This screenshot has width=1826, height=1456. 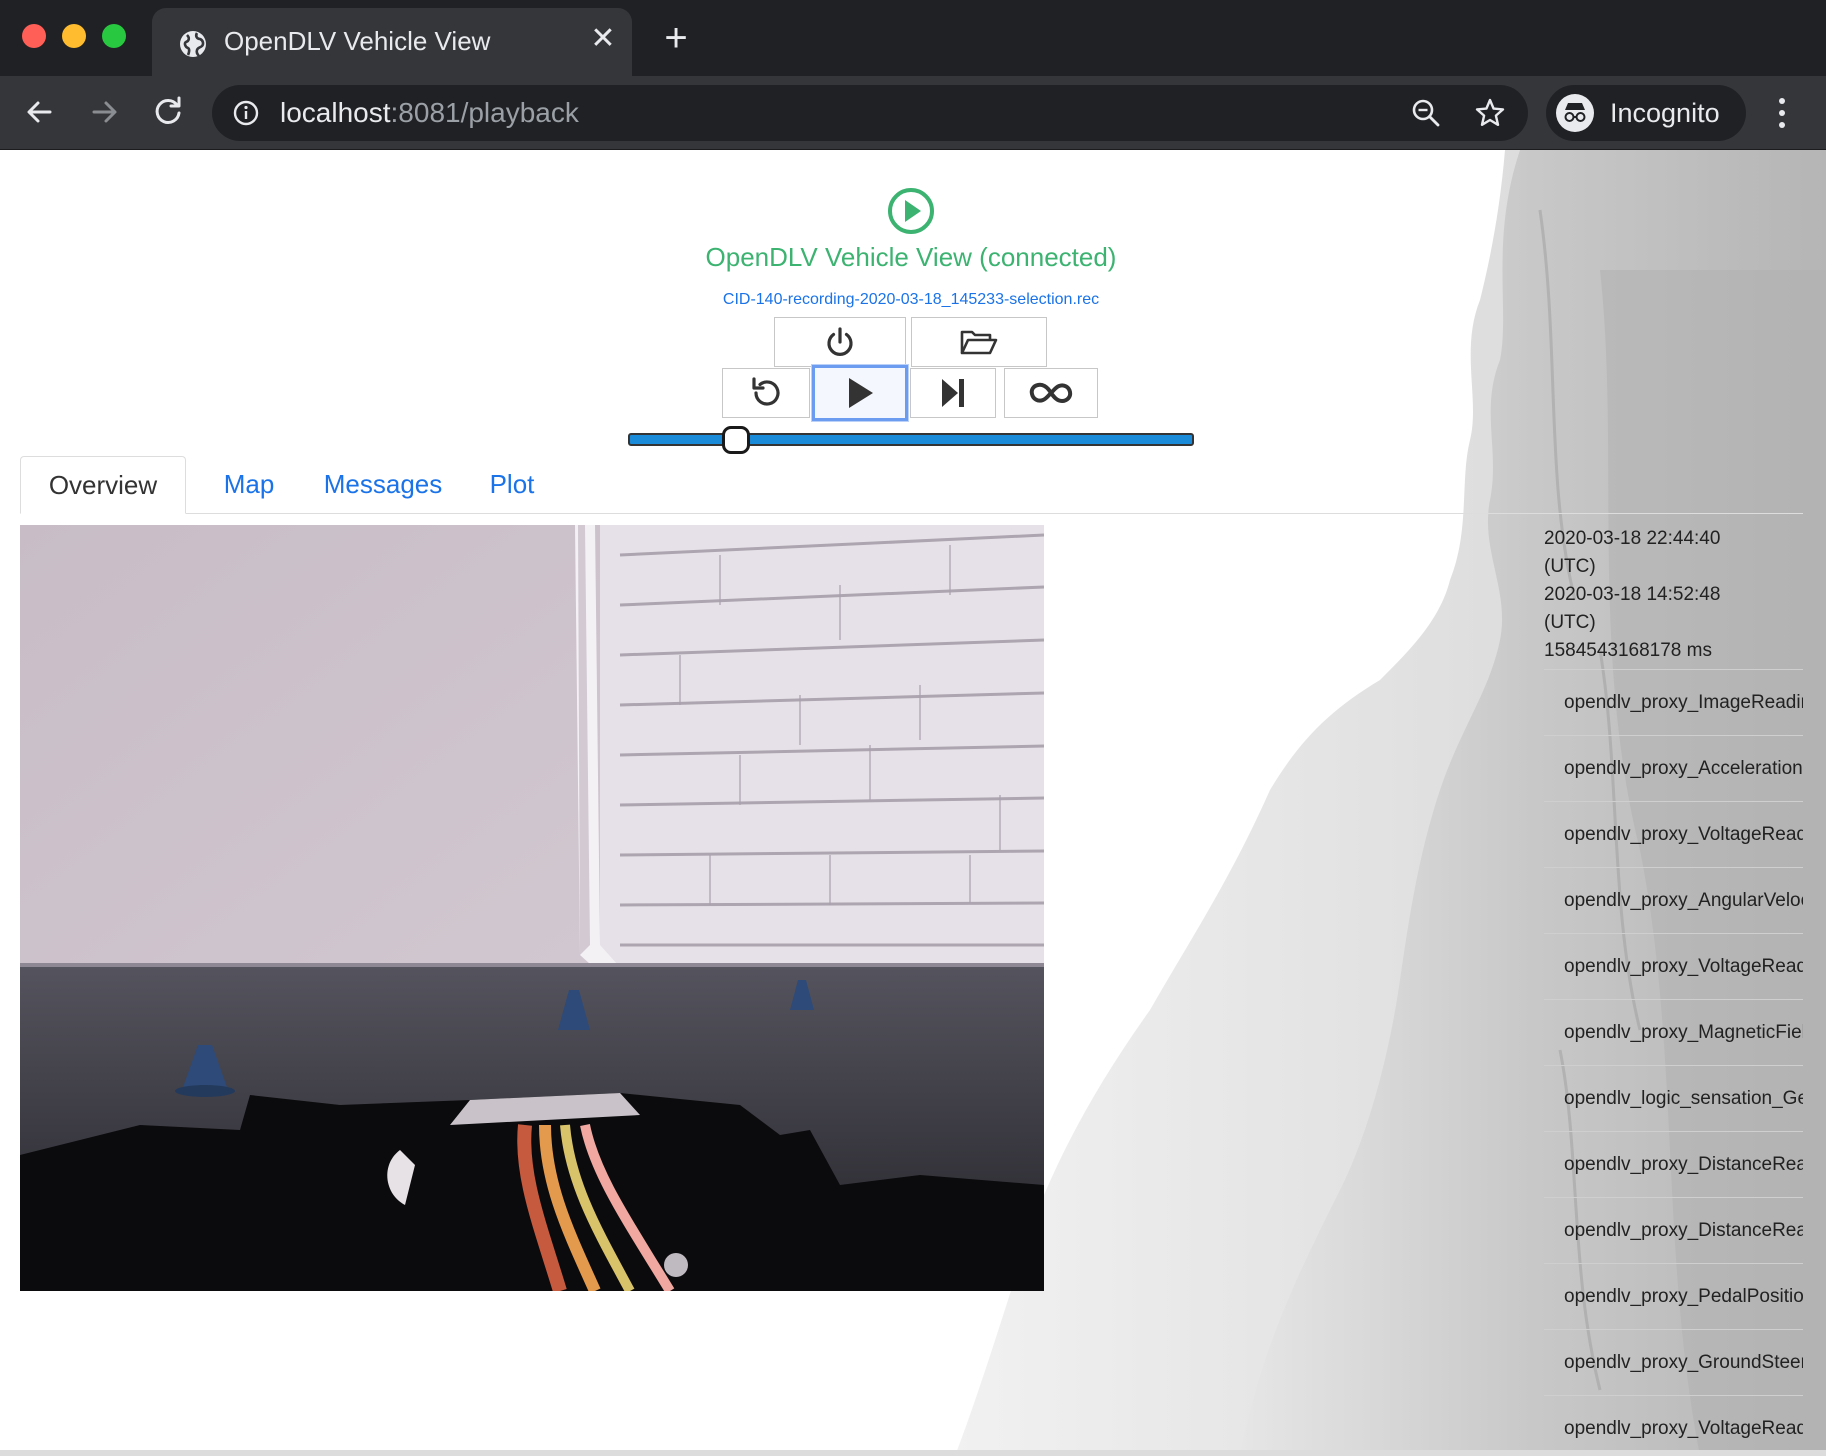 What do you see at coordinates (383, 485) in the screenshot?
I see `tab-messages: Messages` at bounding box center [383, 485].